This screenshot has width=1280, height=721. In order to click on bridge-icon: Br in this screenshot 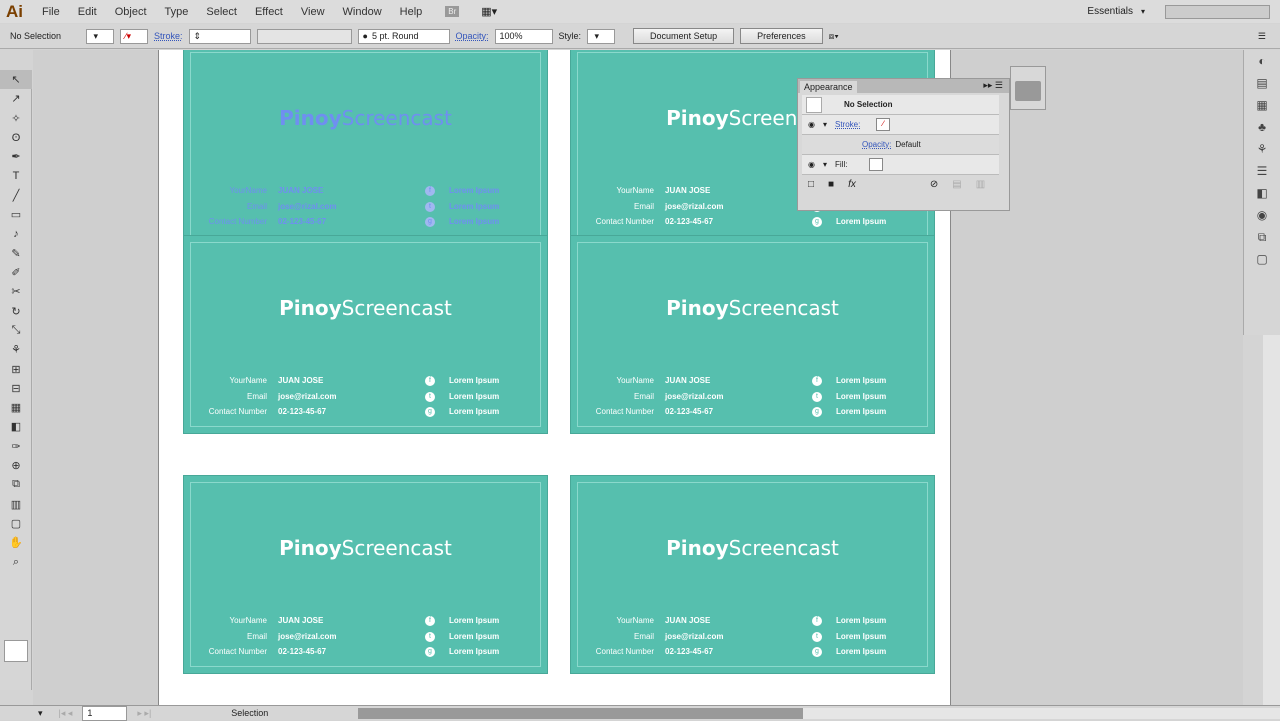, I will do `click(452, 11)`.